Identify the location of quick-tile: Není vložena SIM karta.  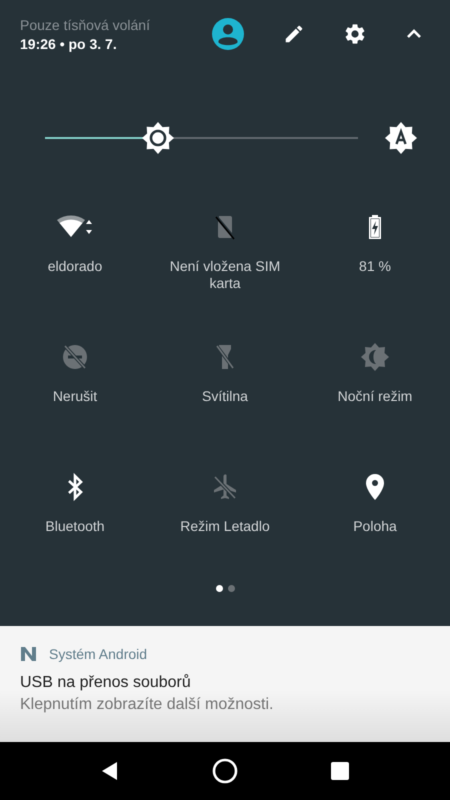
(225, 277).